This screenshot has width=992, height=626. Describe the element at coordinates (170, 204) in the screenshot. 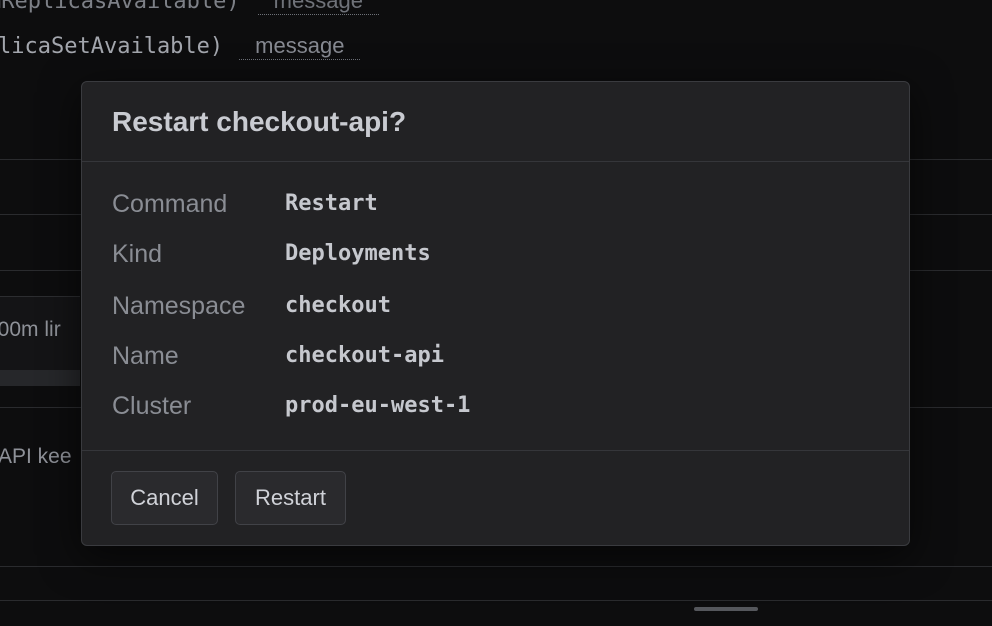

I see `detail-key: Command` at that location.